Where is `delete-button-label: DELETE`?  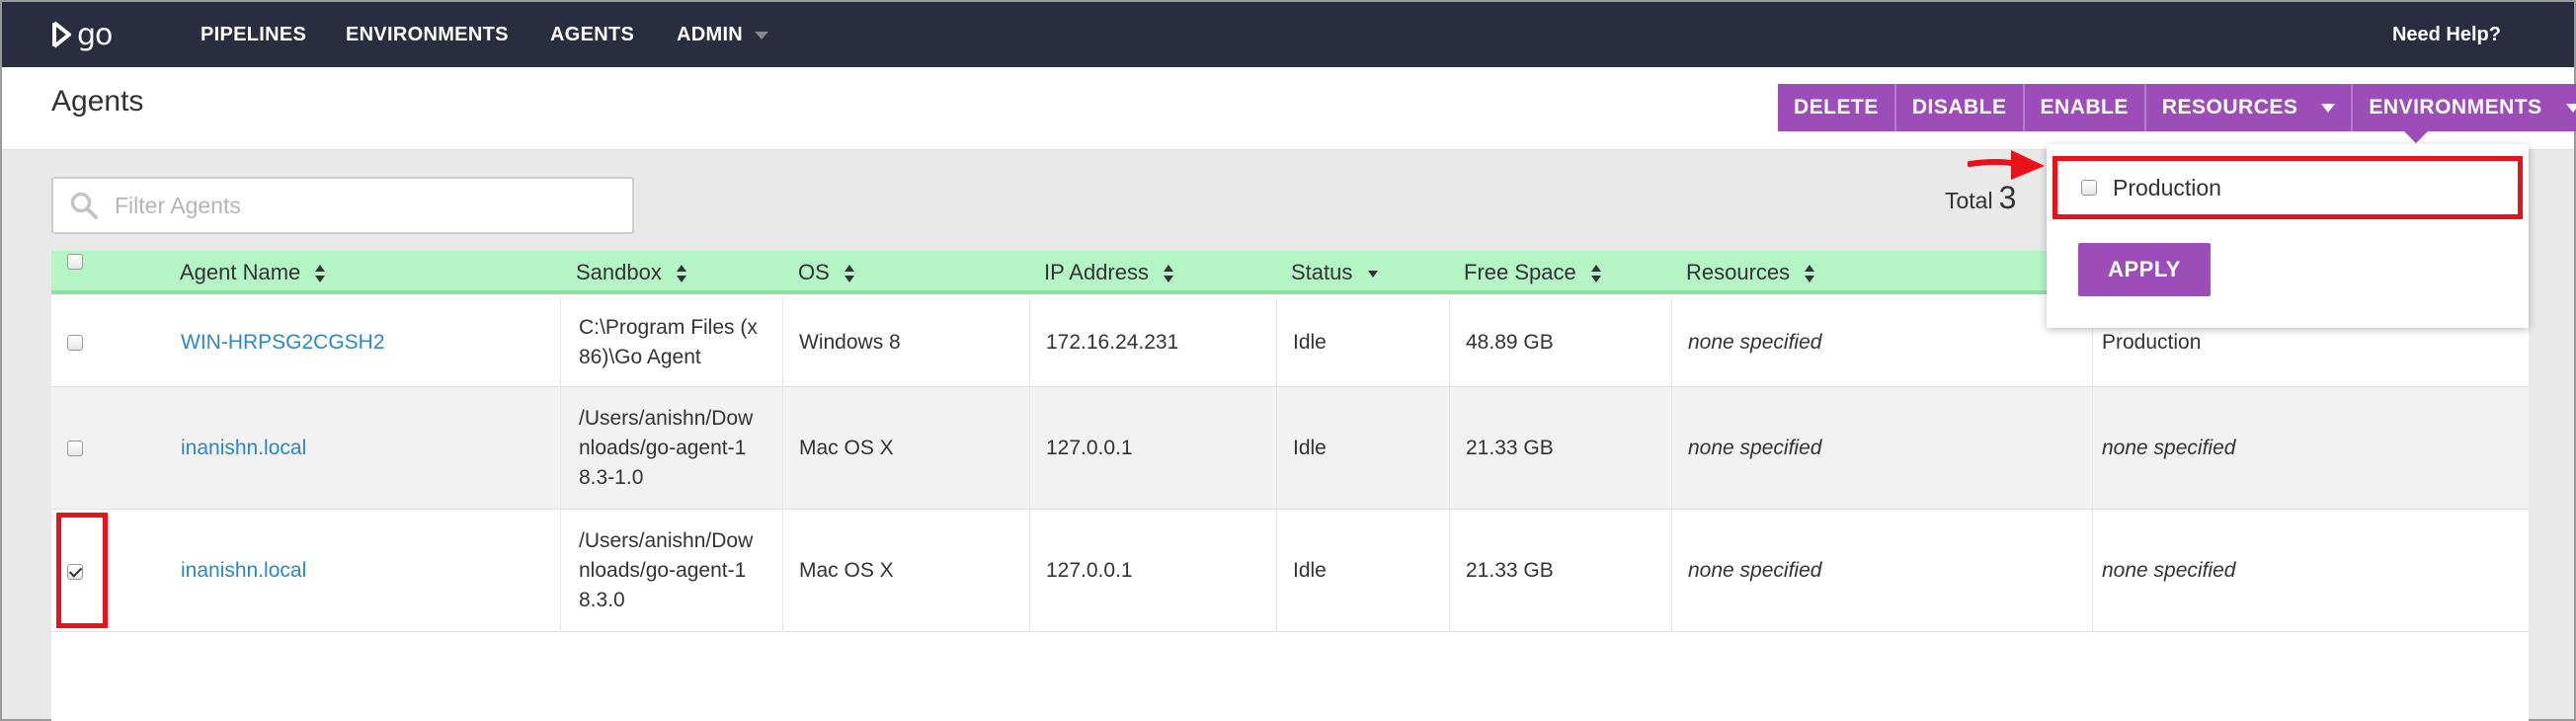 delete-button-label: DELETE is located at coordinates (1836, 107).